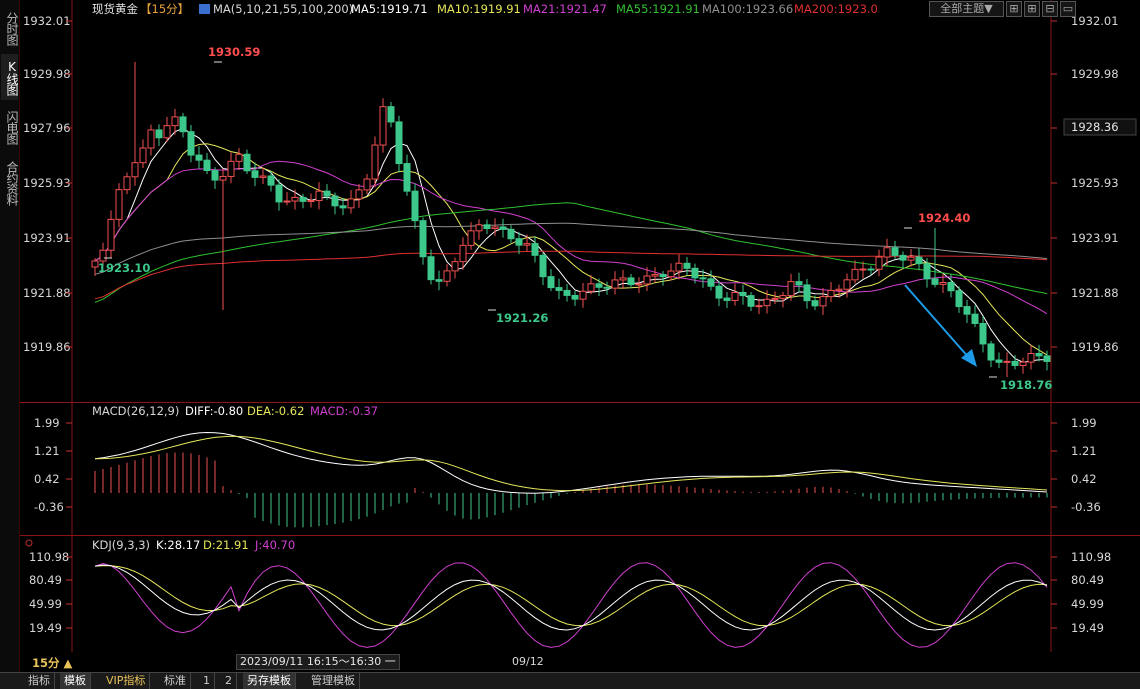 The height and width of the screenshot is (689, 1140). Describe the element at coordinates (45, 604) in the screenshot. I see `kdj-tick-left: 49.99` at that location.